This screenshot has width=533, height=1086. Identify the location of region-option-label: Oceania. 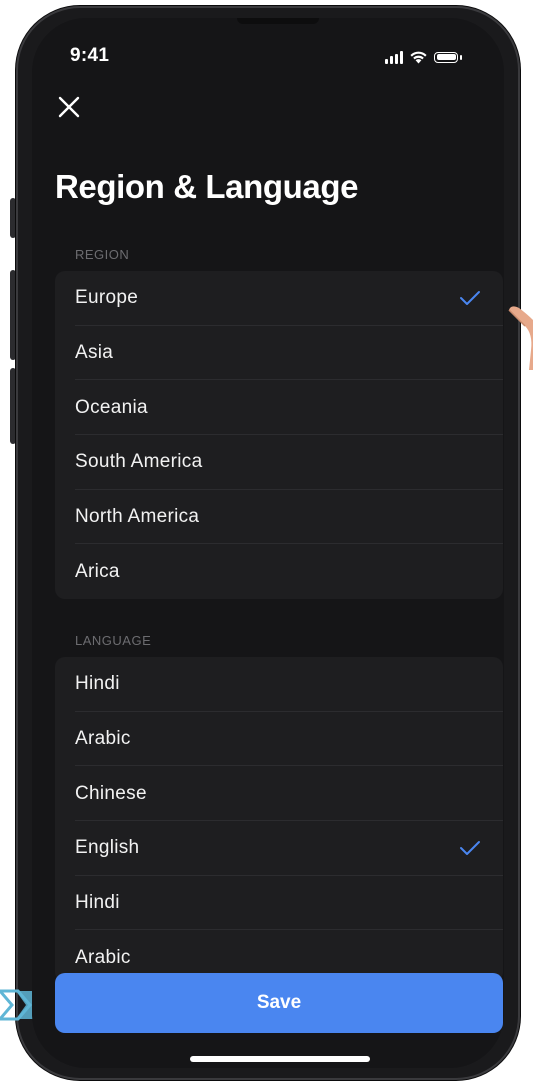
(111, 407).